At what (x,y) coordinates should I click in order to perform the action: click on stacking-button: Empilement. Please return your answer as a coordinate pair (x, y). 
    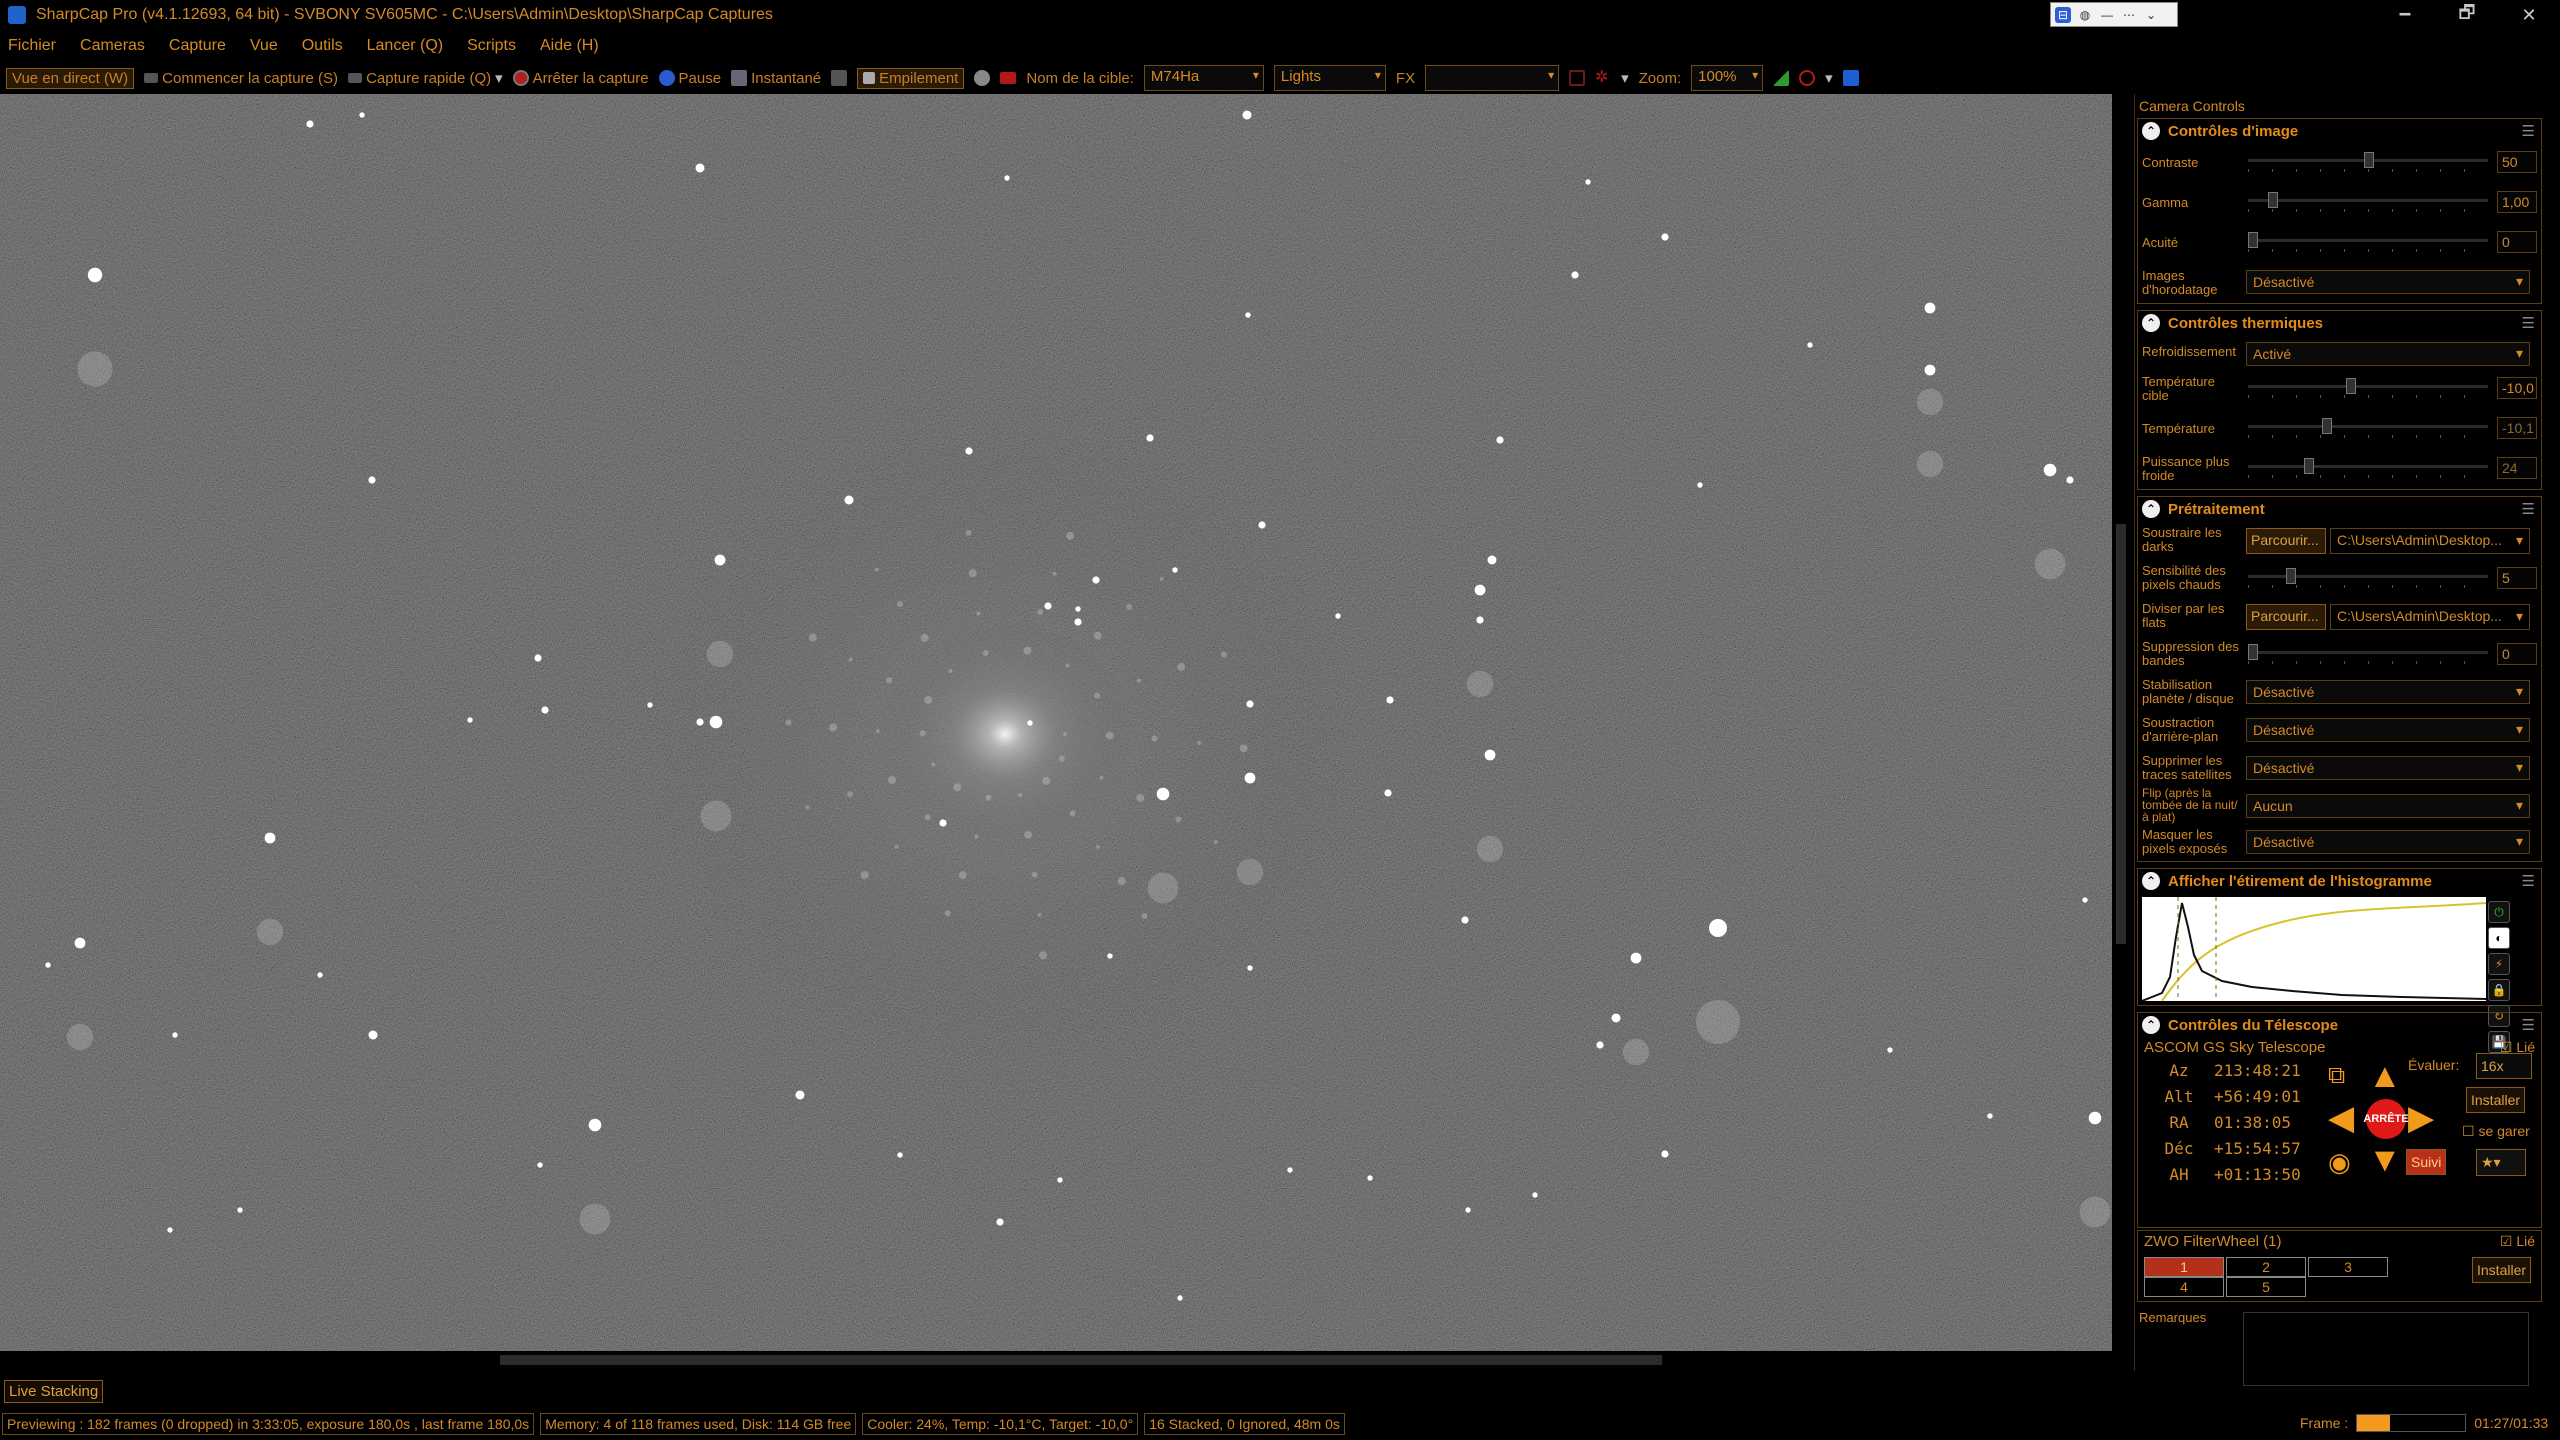
    Looking at the image, I should click on (911, 78).